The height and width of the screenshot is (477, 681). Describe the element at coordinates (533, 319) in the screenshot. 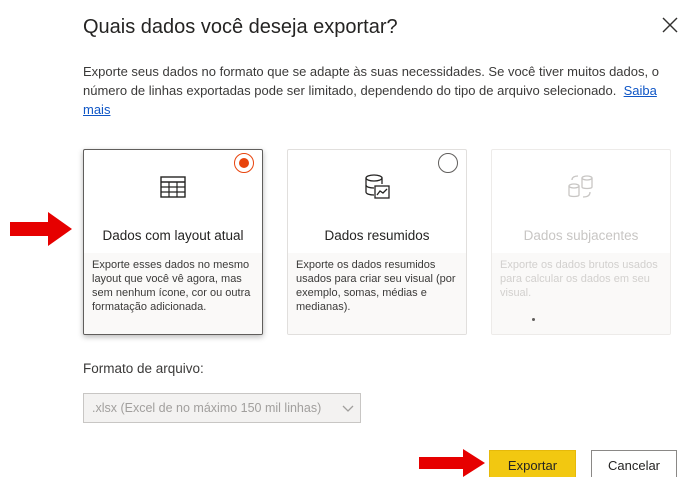

I see `decorative-dot` at that location.